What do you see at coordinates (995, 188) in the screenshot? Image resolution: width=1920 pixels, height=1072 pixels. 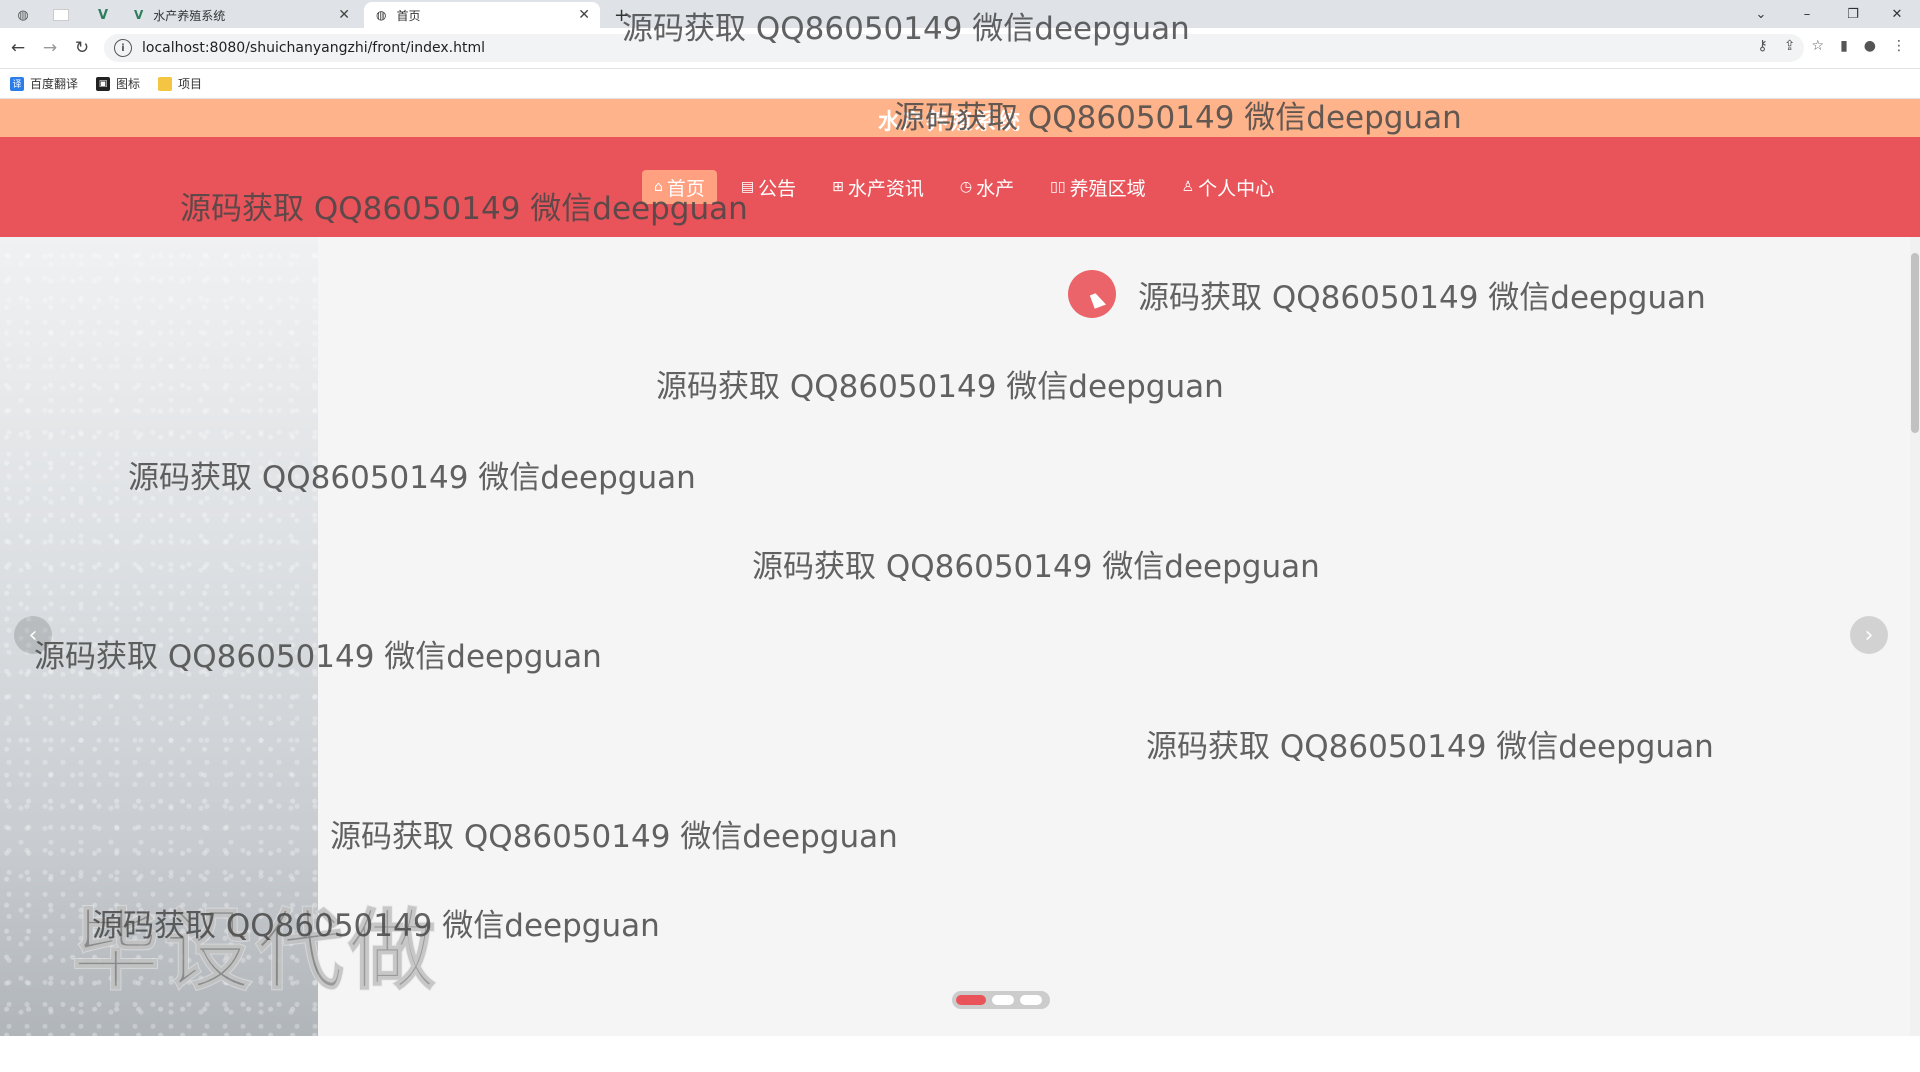 I see `nav-label: 水产` at bounding box center [995, 188].